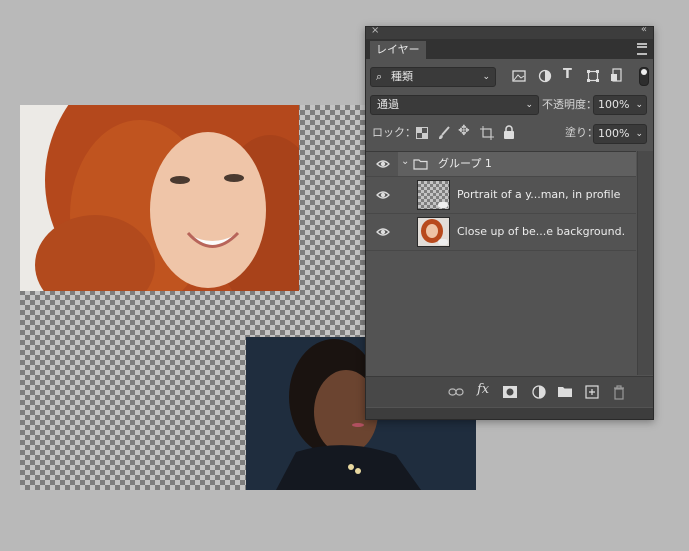  Describe the element at coordinates (645, 263) in the screenshot. I see `layer-list-scrollbar` at that location.